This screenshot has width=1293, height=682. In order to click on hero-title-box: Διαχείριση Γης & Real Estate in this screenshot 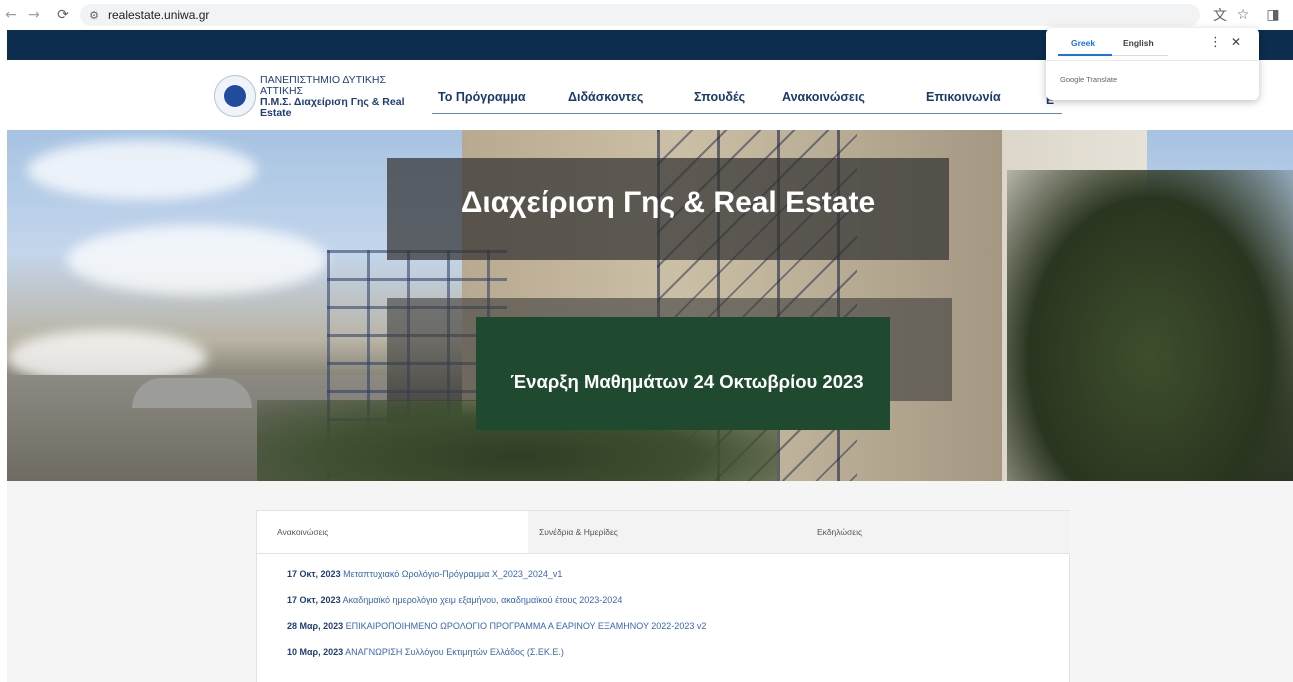, I will do `click(668, 209)`.